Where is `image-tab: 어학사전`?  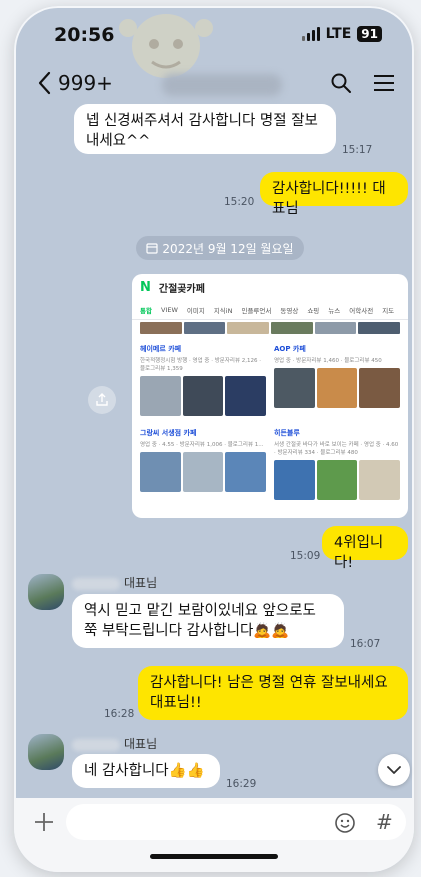
image-tab: 어학사전 is located at coordinates (361, 310).